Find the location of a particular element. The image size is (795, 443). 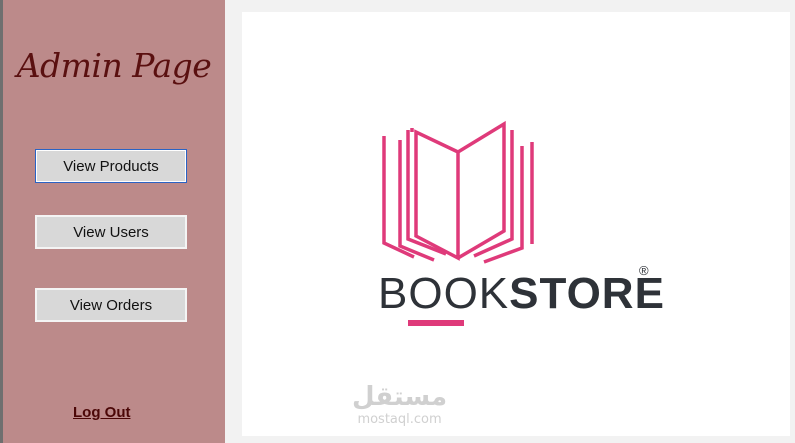

view-products-button: View Products is located at coordinates (111, 166).